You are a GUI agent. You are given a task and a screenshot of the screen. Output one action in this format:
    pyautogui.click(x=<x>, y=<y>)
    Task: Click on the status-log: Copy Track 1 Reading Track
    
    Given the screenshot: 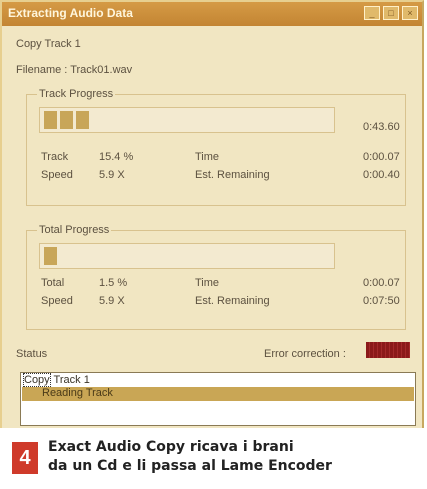 What is the action you would take?
    pyautogui.click(x=218, y=399)
    